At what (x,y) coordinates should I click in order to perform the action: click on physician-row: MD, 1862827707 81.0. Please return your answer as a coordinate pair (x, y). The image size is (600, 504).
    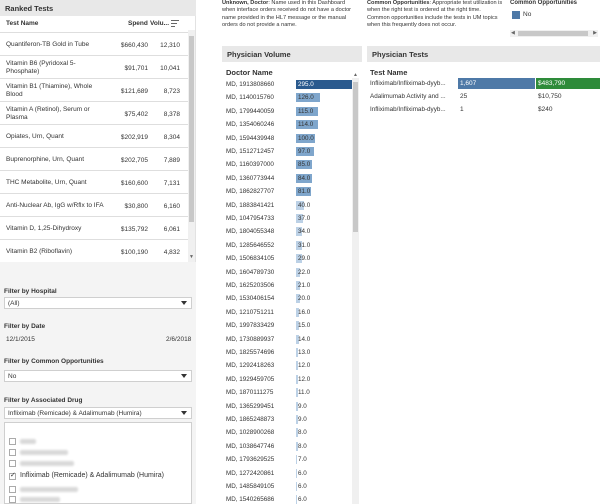
    Looking at the image, I should click on (288, 192).